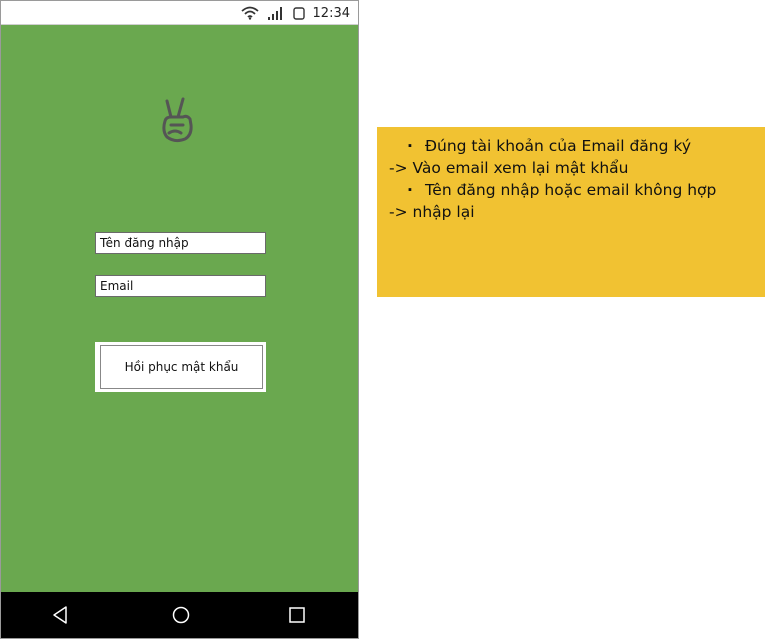  I want to click on back-icon, so click(61, 615).